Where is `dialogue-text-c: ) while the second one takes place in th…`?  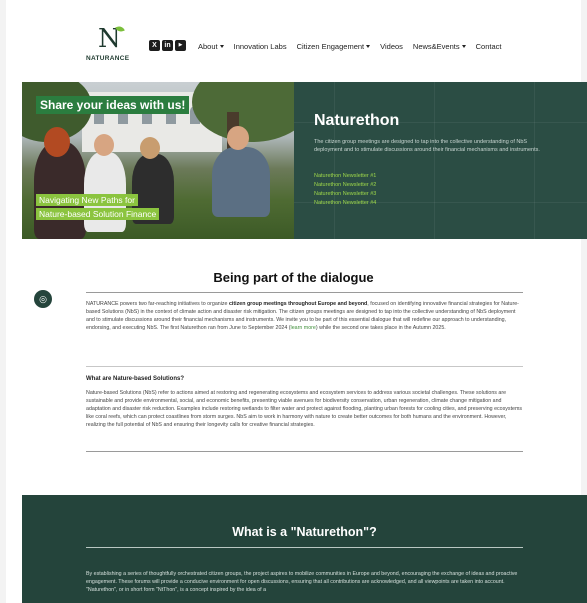 dialogue-text-c: ) while the second one takes place in th… is located at coordinates (380, 328).